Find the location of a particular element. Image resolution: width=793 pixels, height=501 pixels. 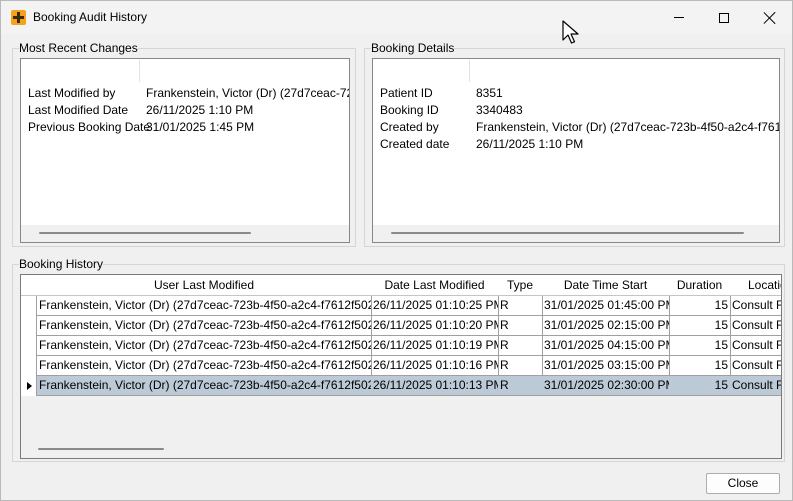

column-header-type: Type is located at coordinates (520, 285).